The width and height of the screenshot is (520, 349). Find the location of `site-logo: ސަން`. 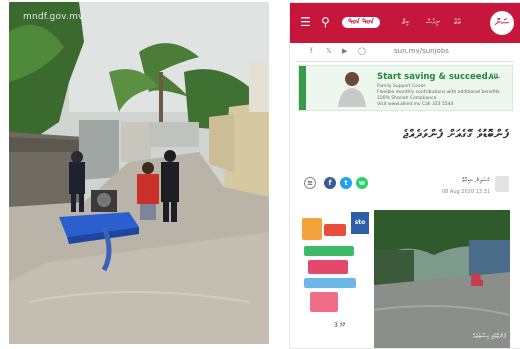

site-logo: ސަން is located at coordinates (502, 23).